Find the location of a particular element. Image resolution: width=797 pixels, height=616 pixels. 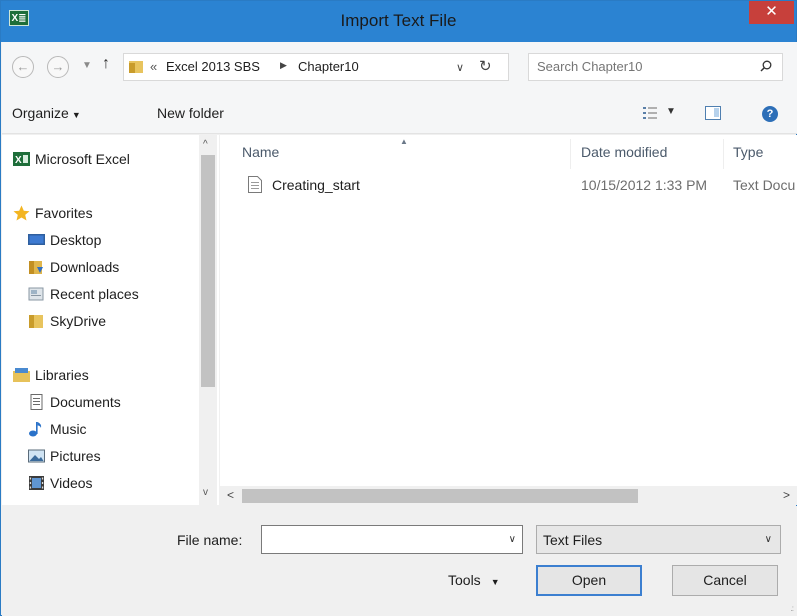

recent-places-icon is located at coordinates (36, 294).